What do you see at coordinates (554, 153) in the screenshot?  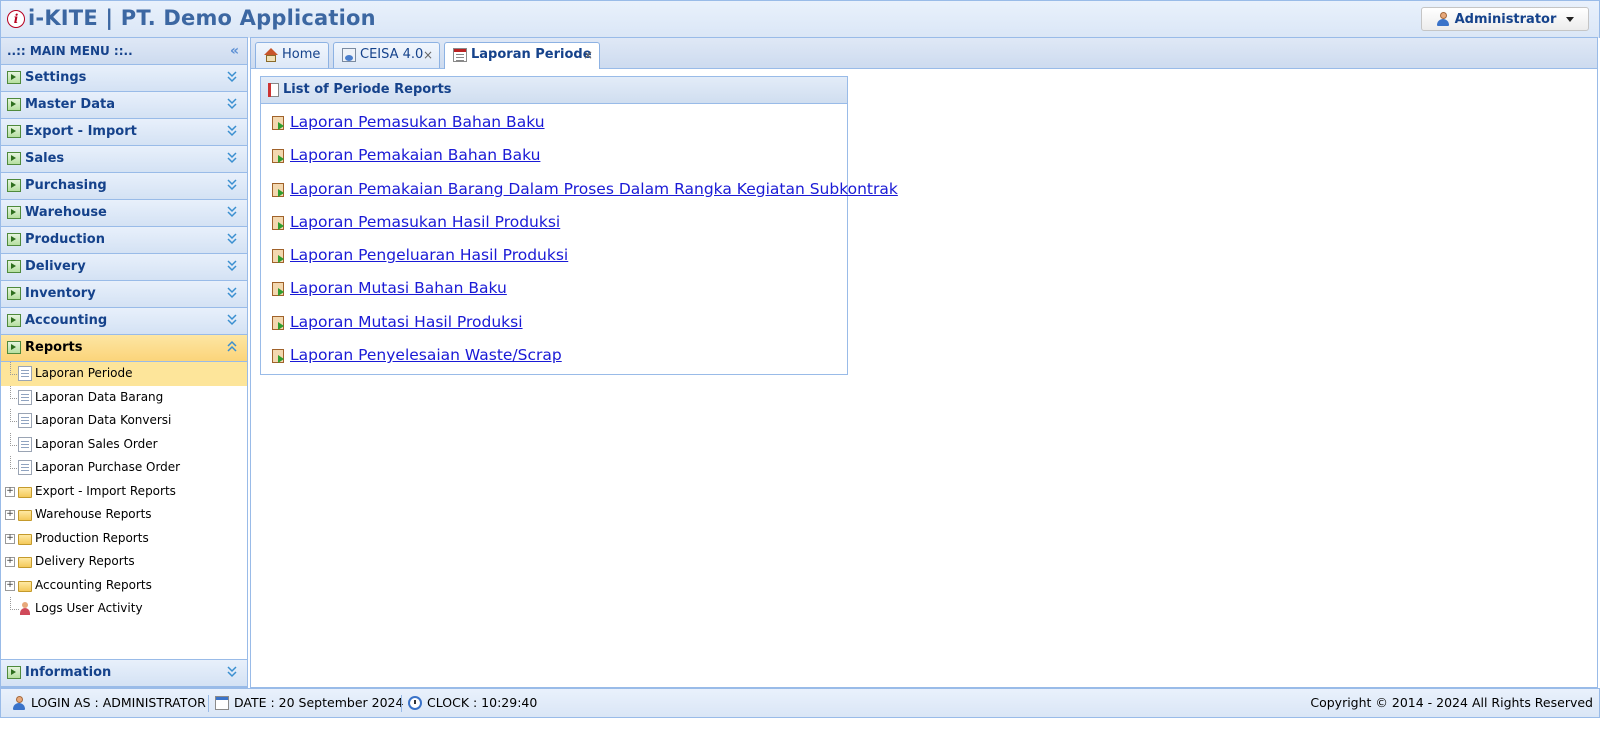 I see `report-list-item: Laporan Pemakaian Bahan Baku` at bounding box center [554, 153].